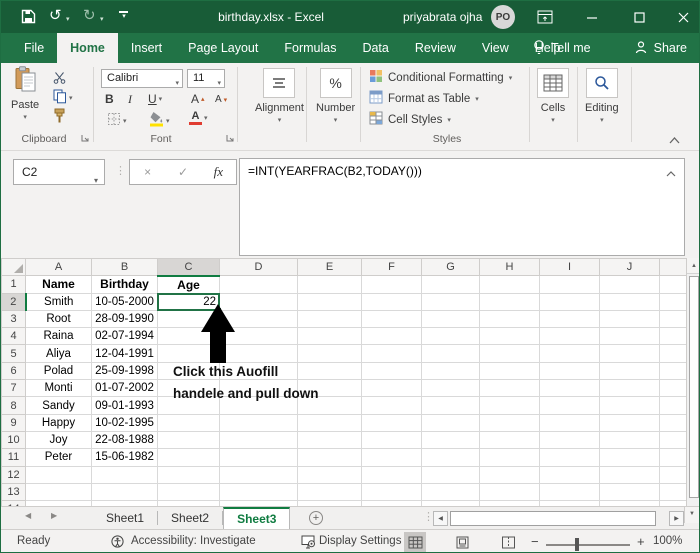  What do you see at coordinates (218, 172) in the screenshot?
I see `insert-function-icon: fx` at bounding box center [218, 172].